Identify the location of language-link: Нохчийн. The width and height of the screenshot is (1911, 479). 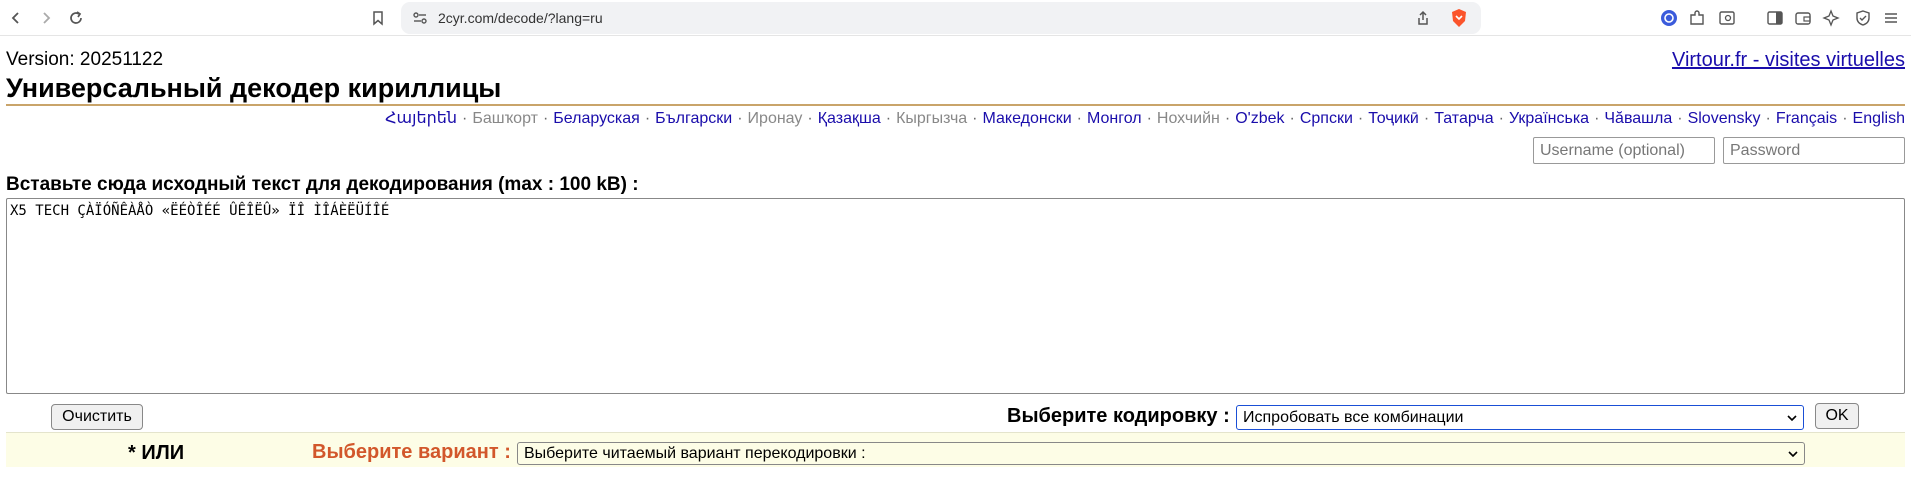
(1188, 118).